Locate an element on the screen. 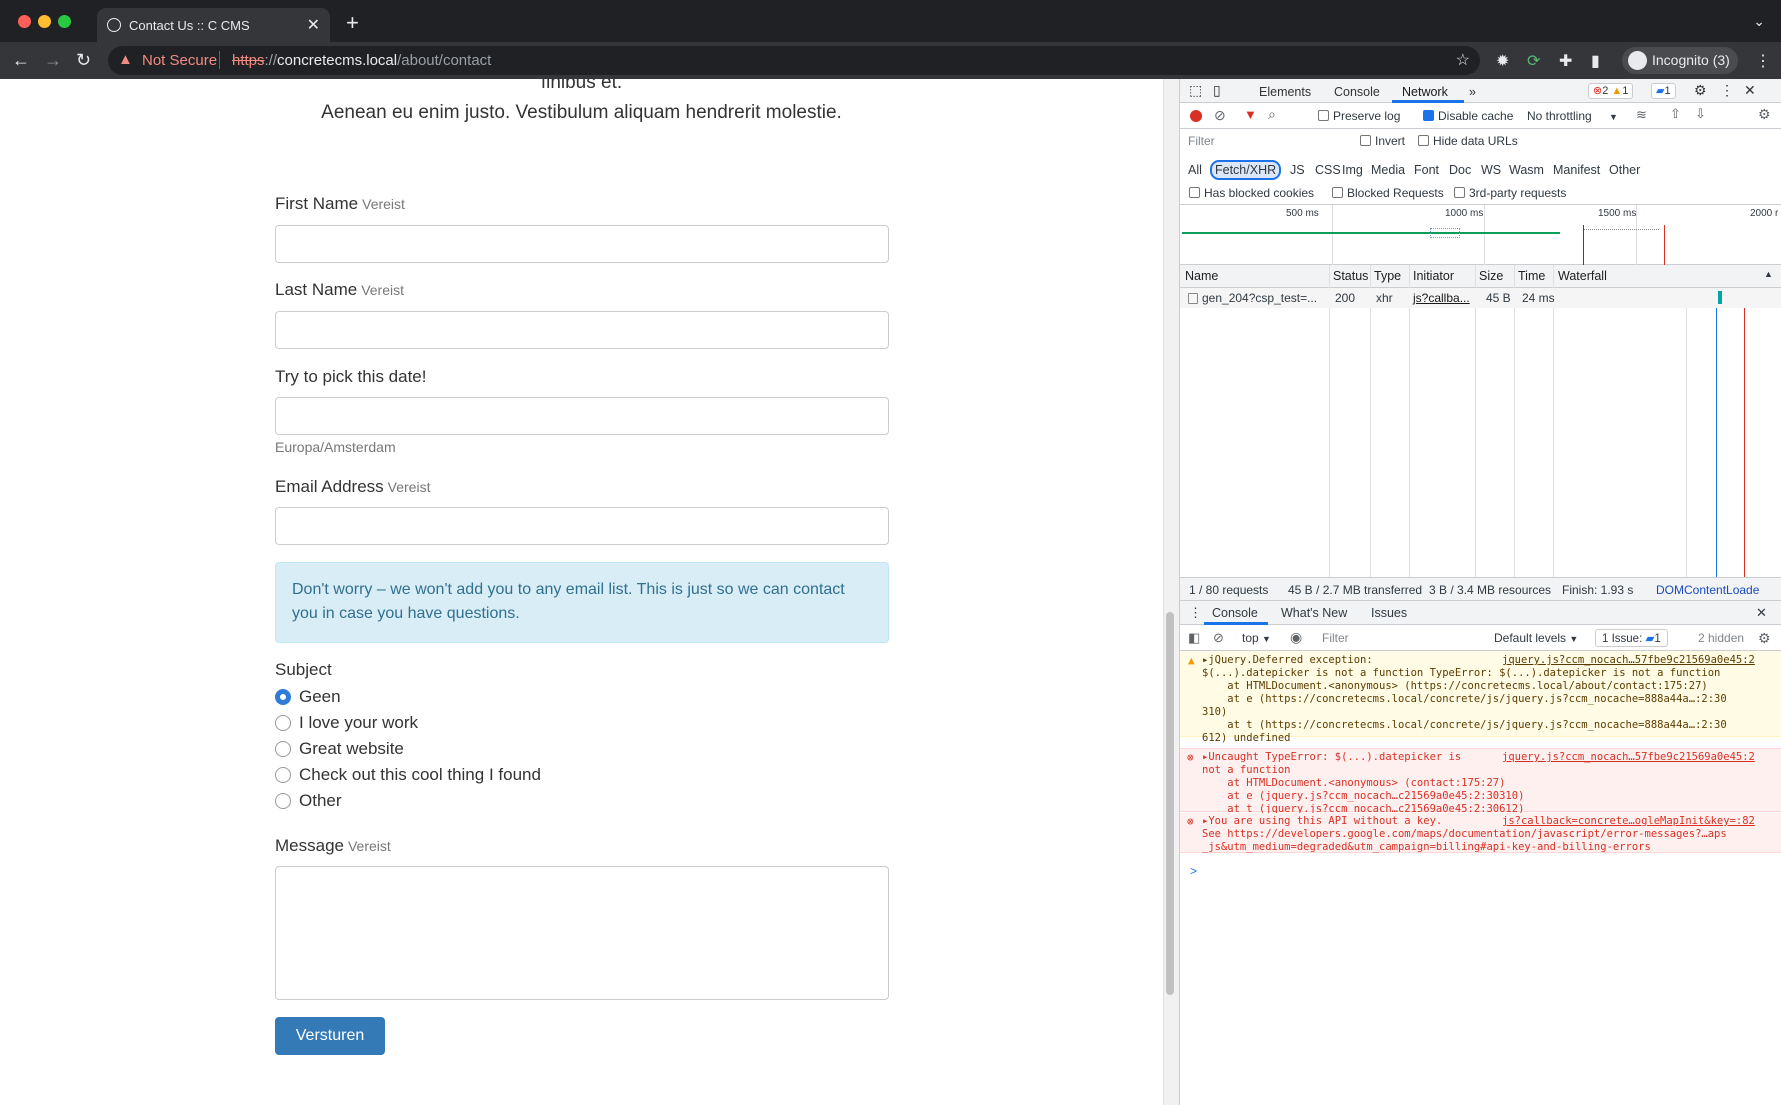 Image resolution: width=1781 pixels, height=1105 pixels. url-text: https://concretecms.local/about/contact is located at coordinates (361, 60).